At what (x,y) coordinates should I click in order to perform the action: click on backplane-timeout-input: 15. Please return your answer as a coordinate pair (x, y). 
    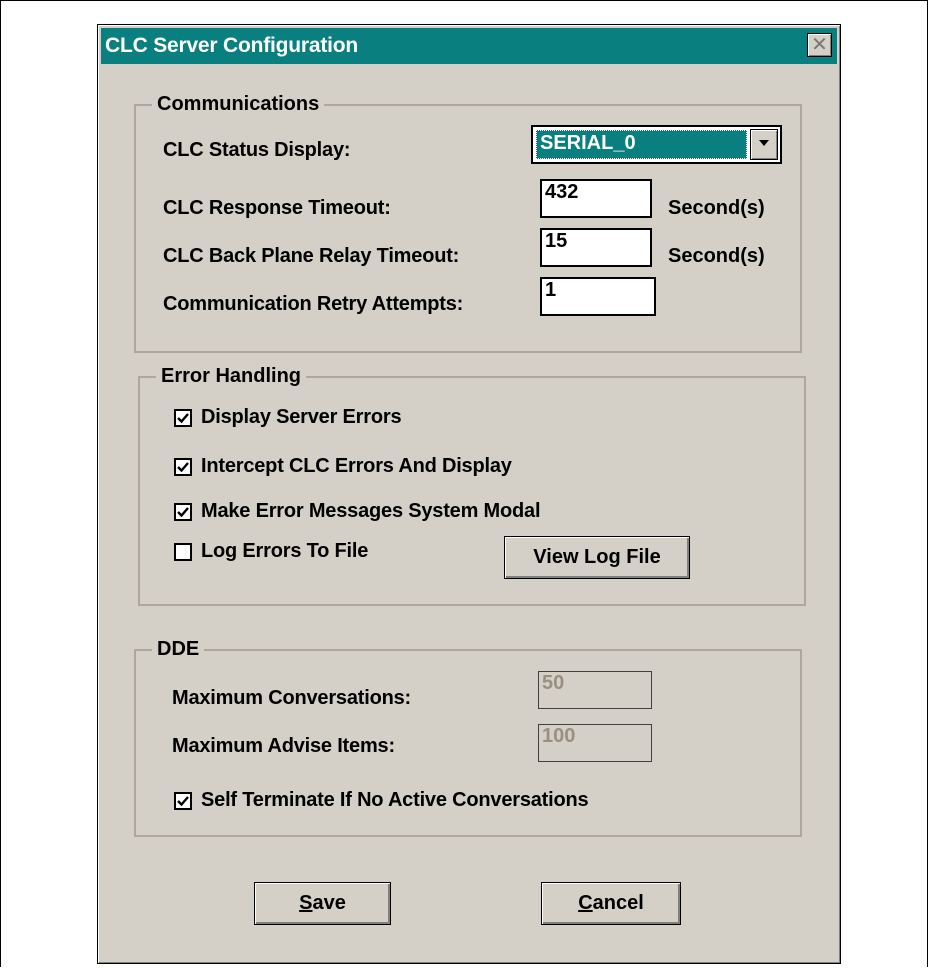
    Looking at the image, I should click on (596, 247).